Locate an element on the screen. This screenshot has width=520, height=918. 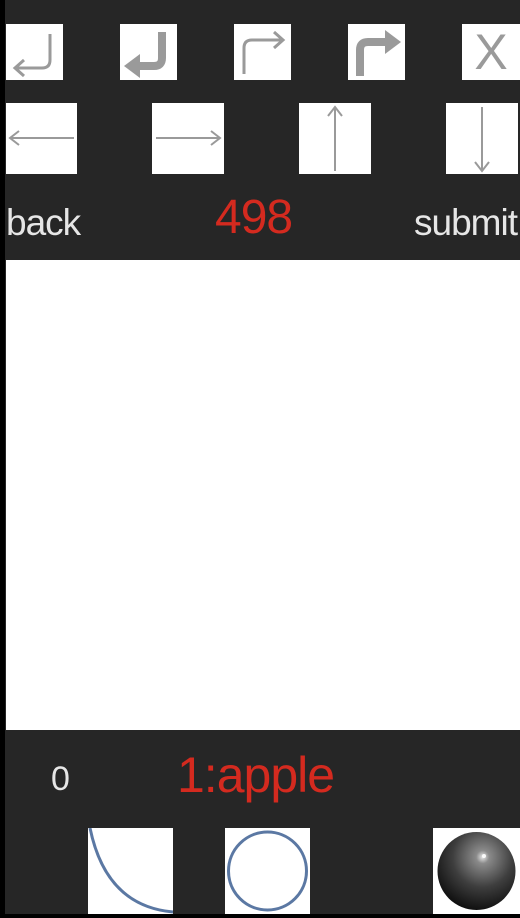
arrow-left-icon is located at coordinates (41, 138).